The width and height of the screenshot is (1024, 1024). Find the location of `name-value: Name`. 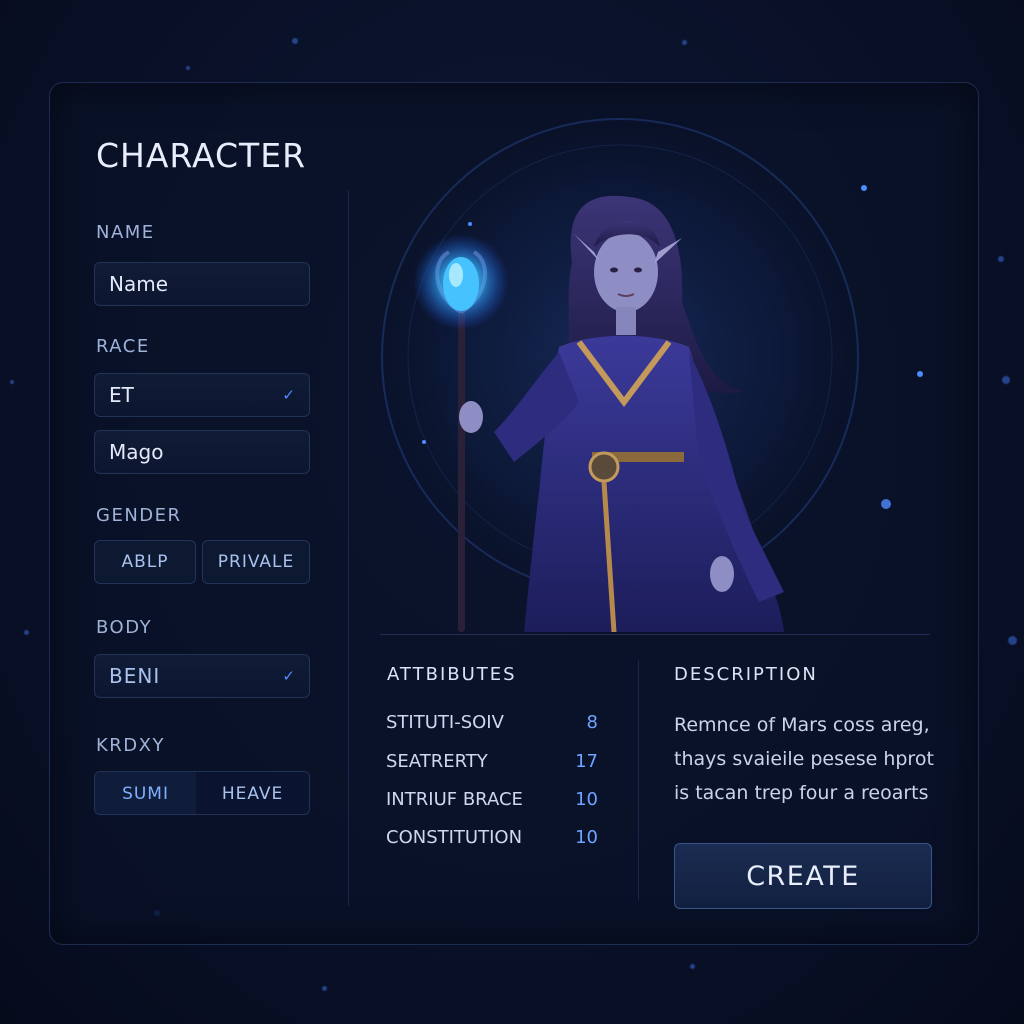

name-value: Name is located at coordinates (139, 284).